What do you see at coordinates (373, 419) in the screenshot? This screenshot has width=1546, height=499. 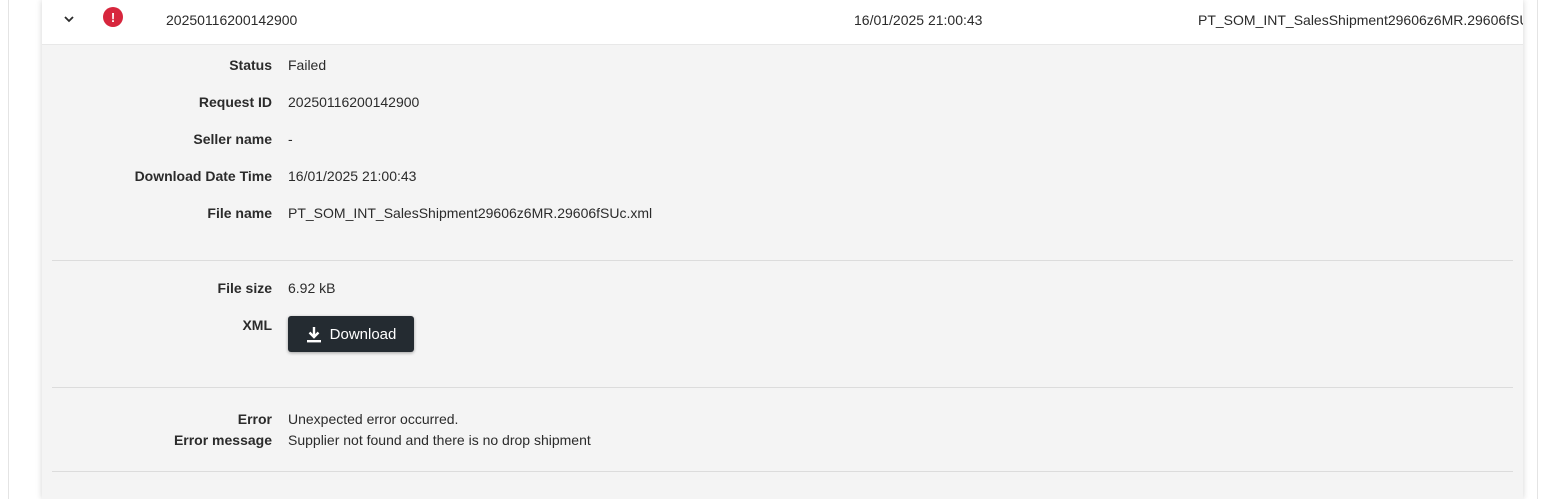 I see `error-value: Unexpected error occurred.` at bounding box center [373, 419].